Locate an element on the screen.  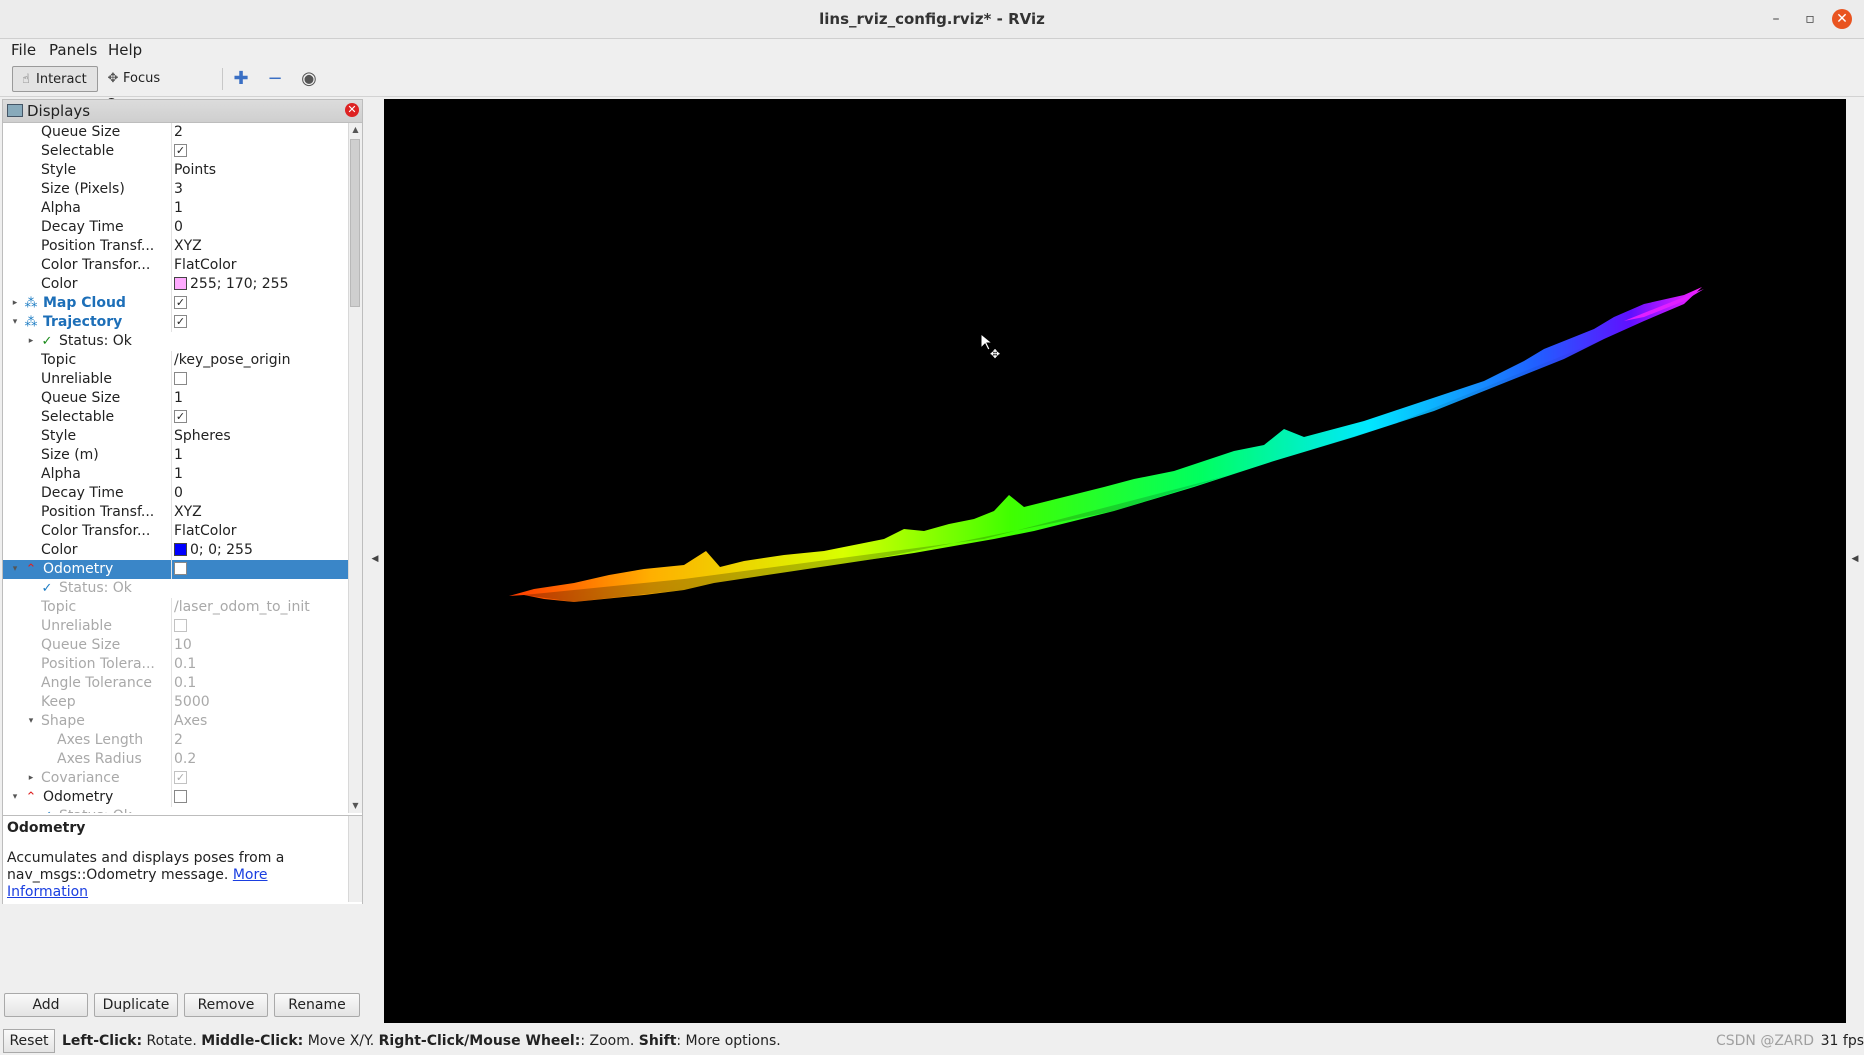
display-row: ▾ Shape Axes is located at coordinates (175, 721).